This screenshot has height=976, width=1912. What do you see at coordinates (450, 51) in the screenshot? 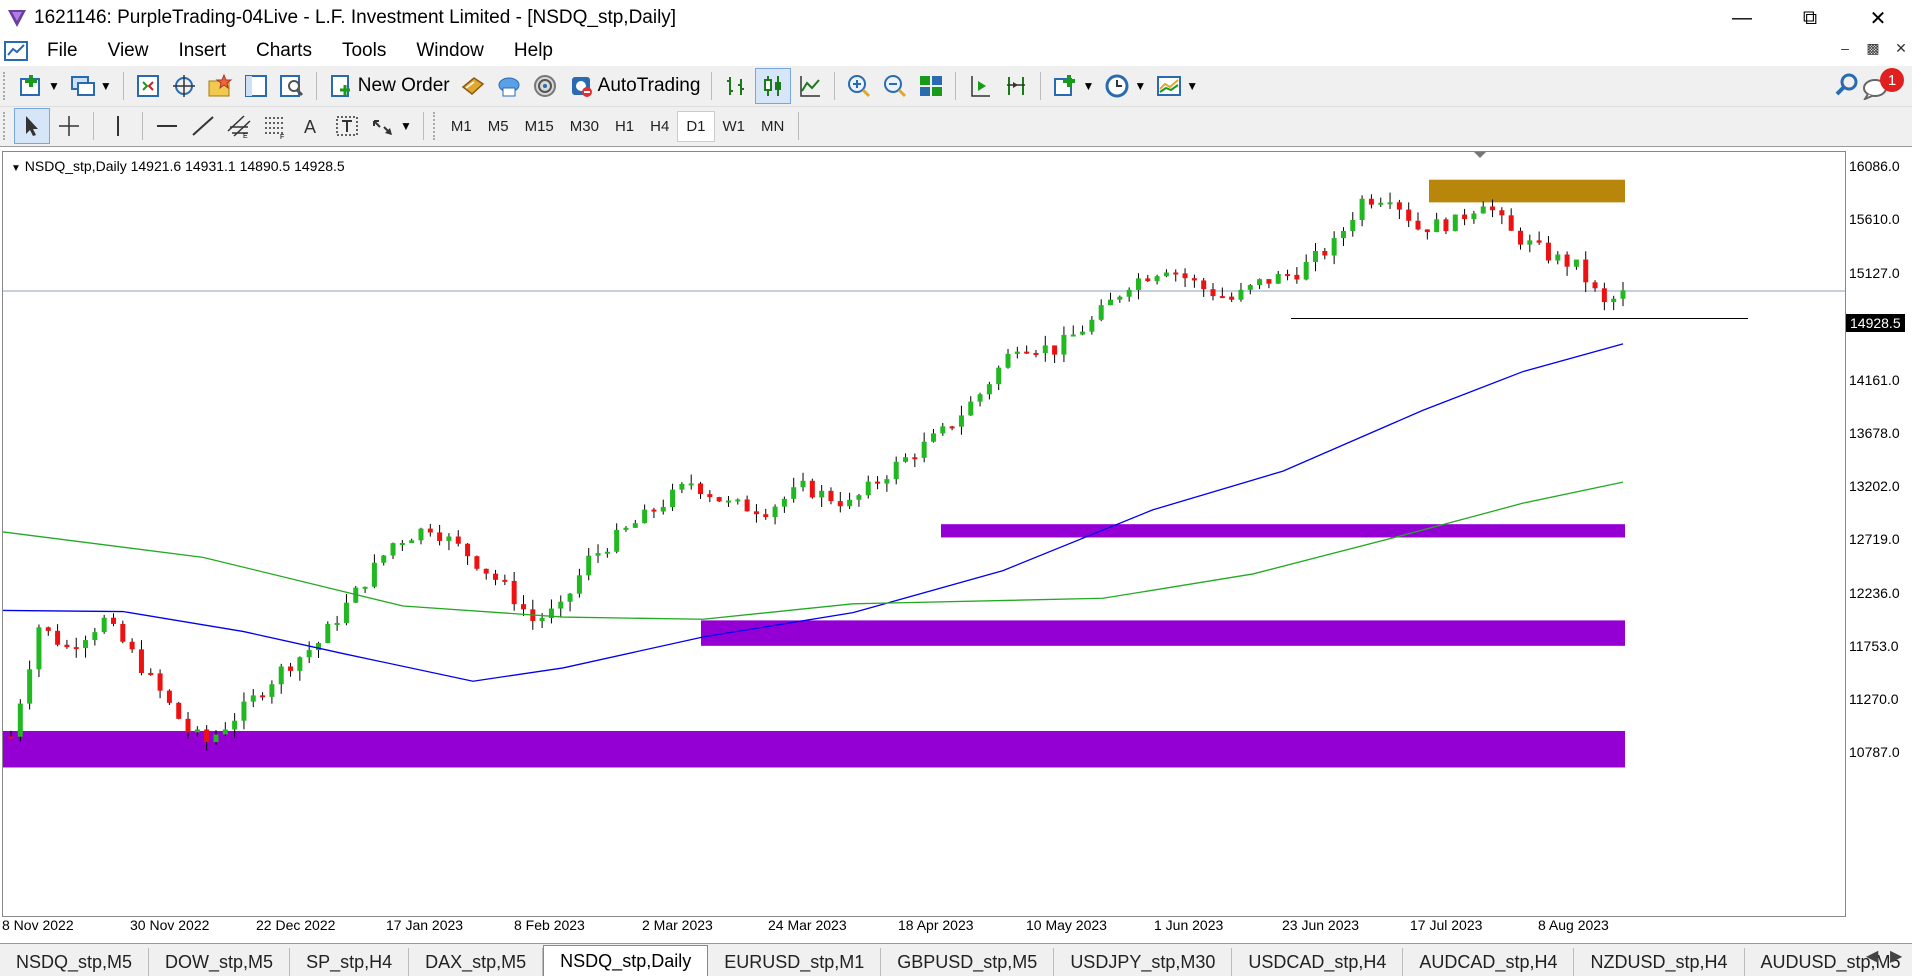
I see `menu-window: Window` at bounding box center [450, 51].